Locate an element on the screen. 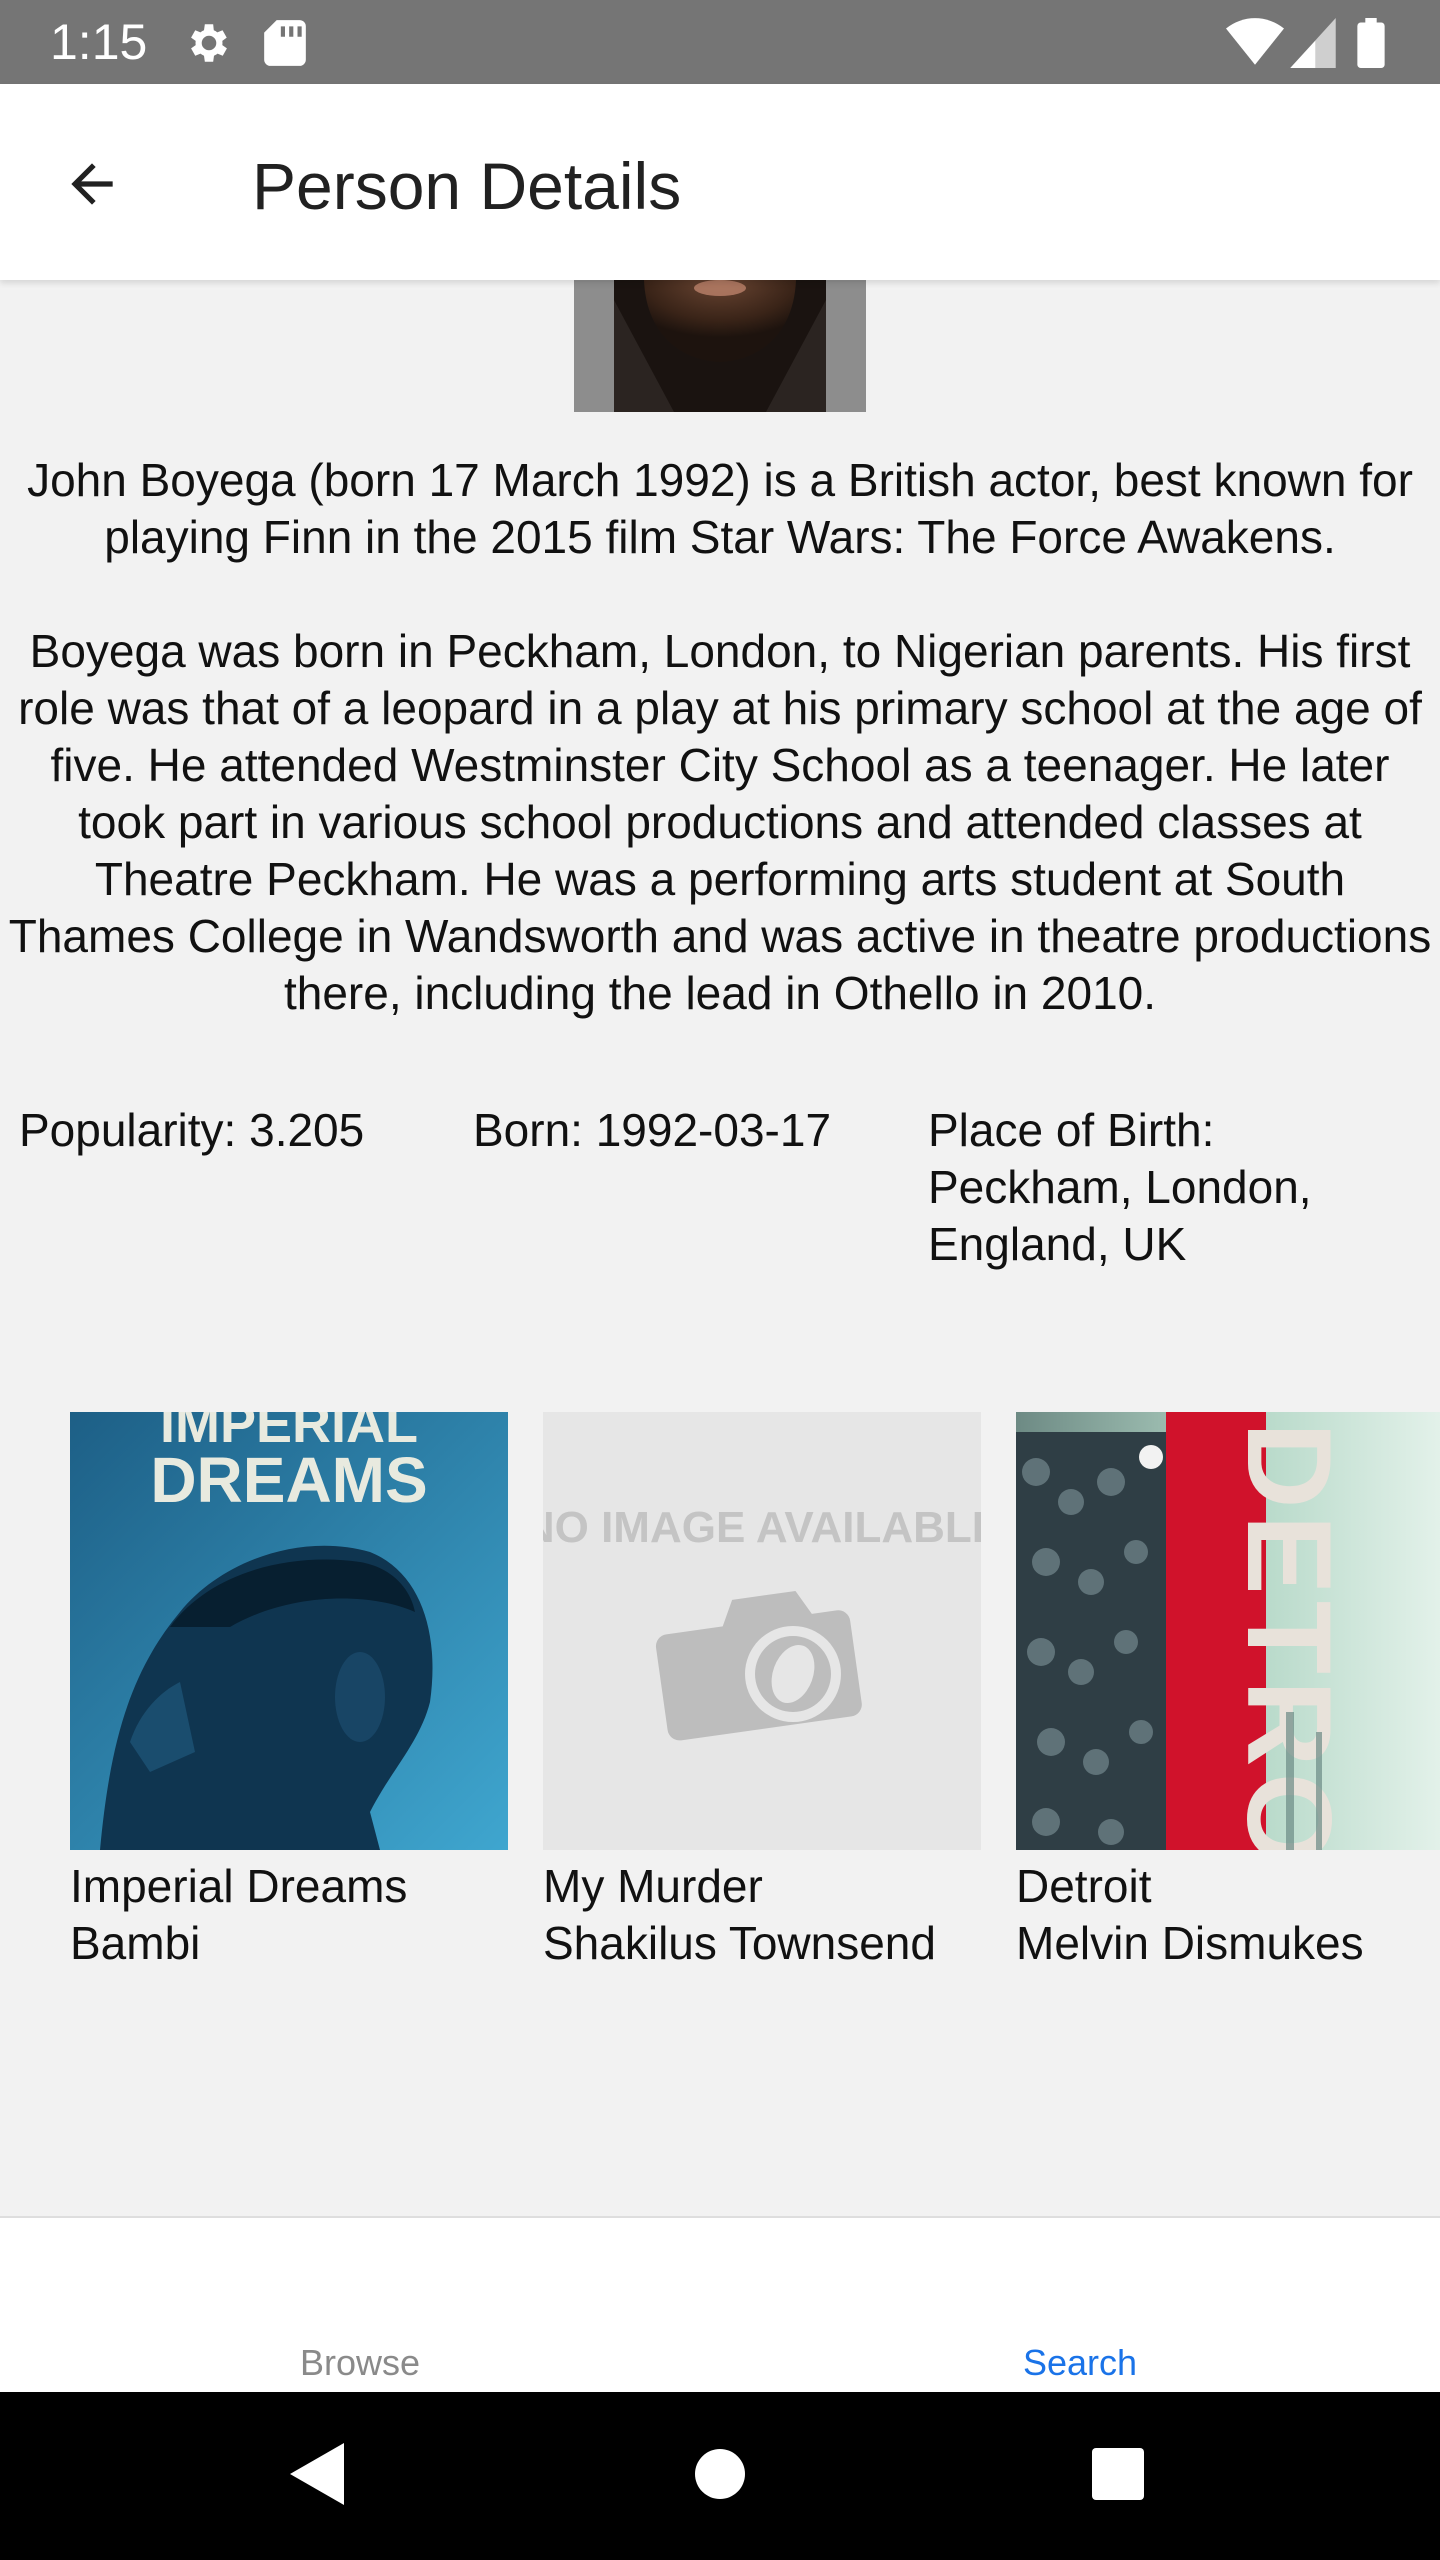 This screenshot has height=2560, width=1440. wifi-icon is located at coordinates (1255, 45).